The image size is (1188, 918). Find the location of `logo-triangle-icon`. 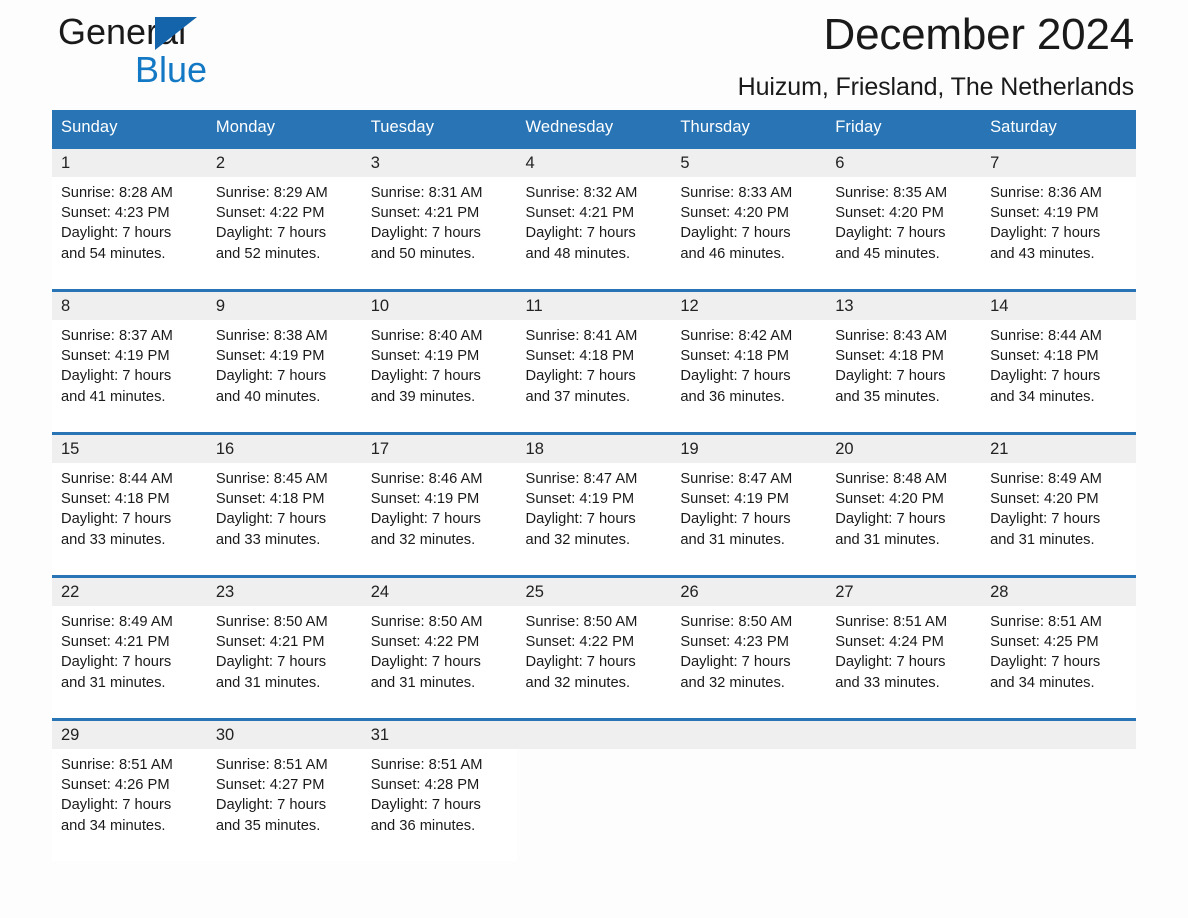

logo-triangle-icon is located at coordinates (176, 33).